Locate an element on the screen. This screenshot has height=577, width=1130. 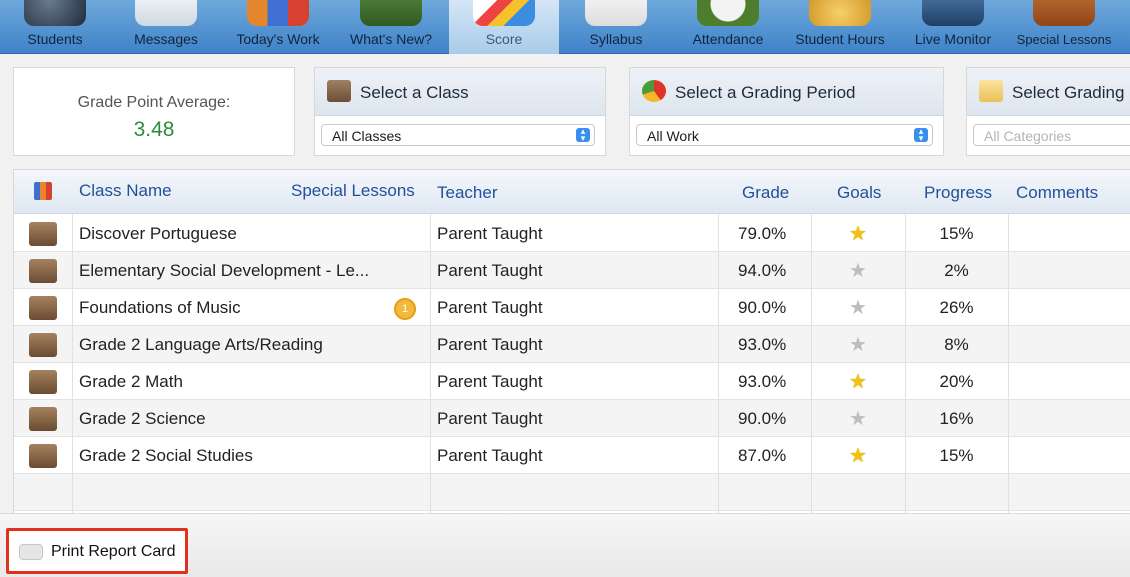
header-comments: Comments is located at coordinates (1057, 193).